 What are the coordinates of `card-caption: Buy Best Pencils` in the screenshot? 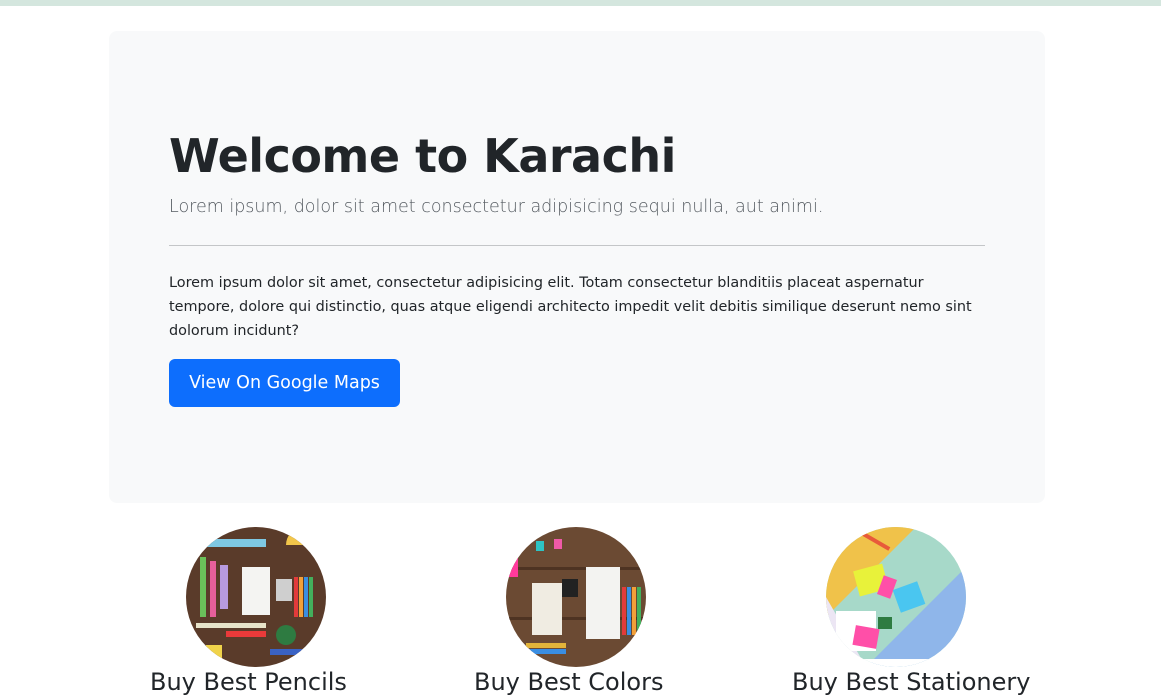 It's located at (248, 682).